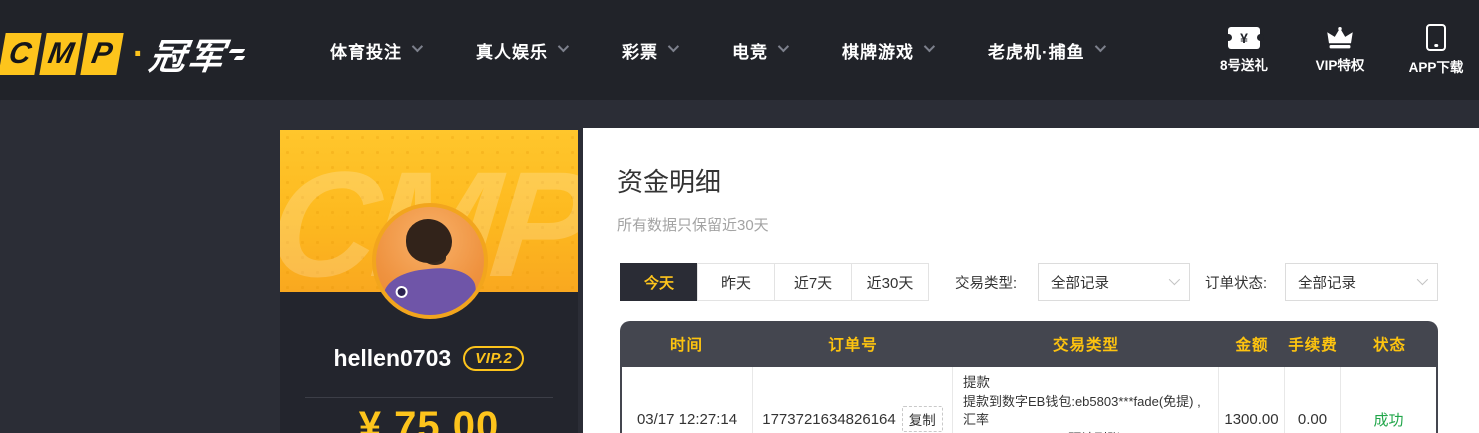 The image size is (1479, 433). What do you see at coordinates (1388, 420) in the screenshot?
I see `cell-status: 成功` at bounding box center [1388, 420].